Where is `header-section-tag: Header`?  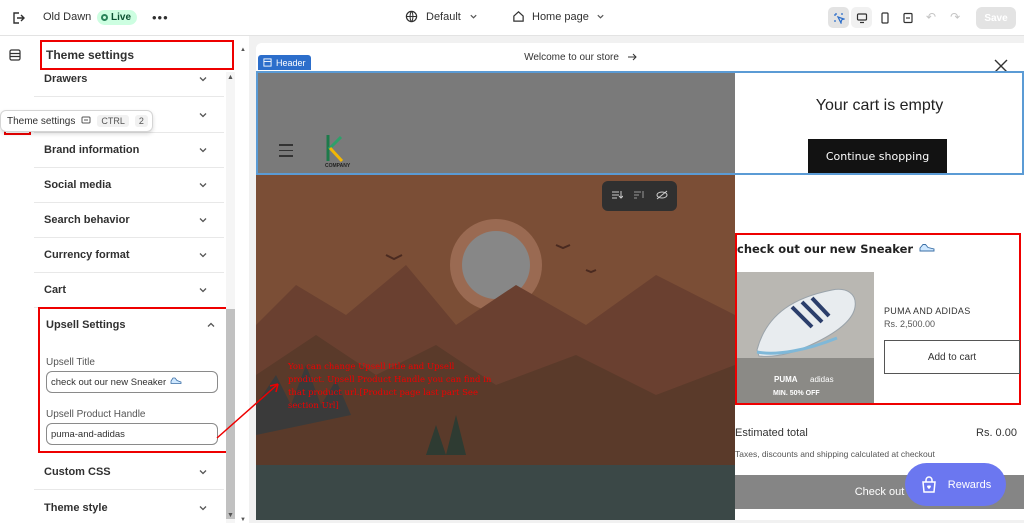
header-section-tag: Header is located at coordinates (284, 62).